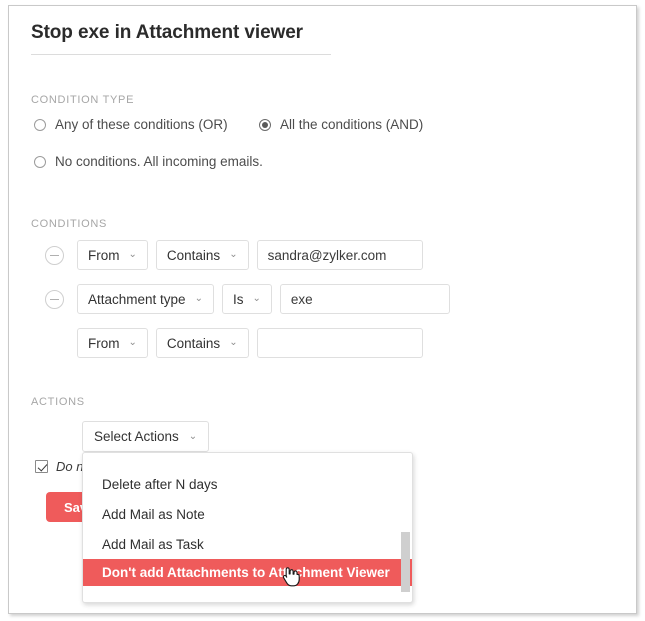 This screenshot has height=621, width=645. I want to click on condition-row: Attachment type ⌄ Is ⌄ exe, so click(247, 299).